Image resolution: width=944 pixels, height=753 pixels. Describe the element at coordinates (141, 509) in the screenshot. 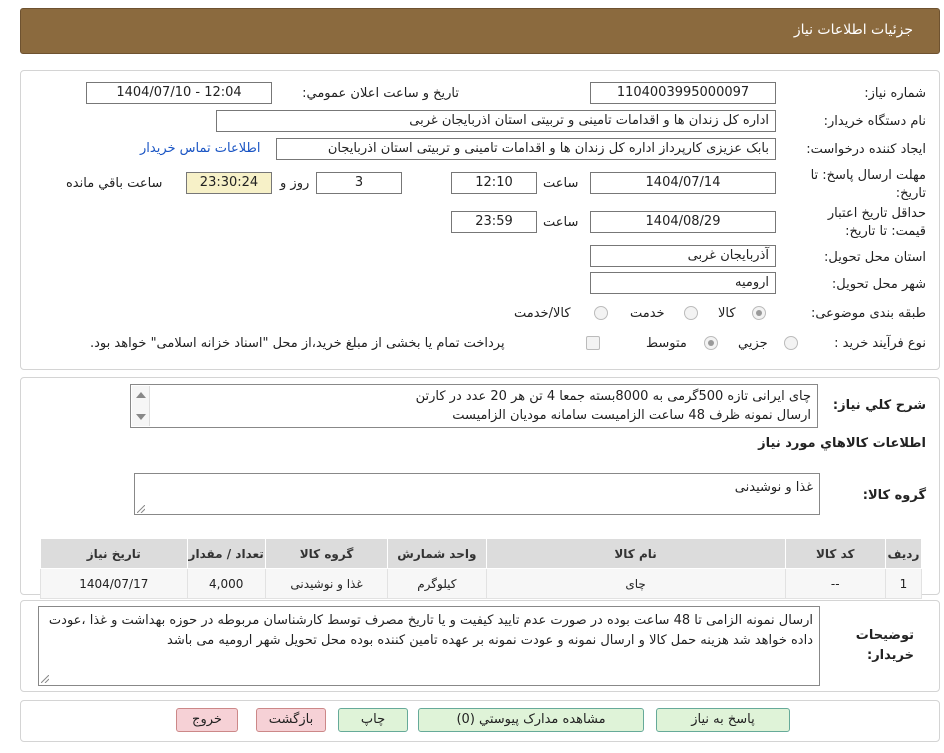

I see `resize-handle-icon` at that location.